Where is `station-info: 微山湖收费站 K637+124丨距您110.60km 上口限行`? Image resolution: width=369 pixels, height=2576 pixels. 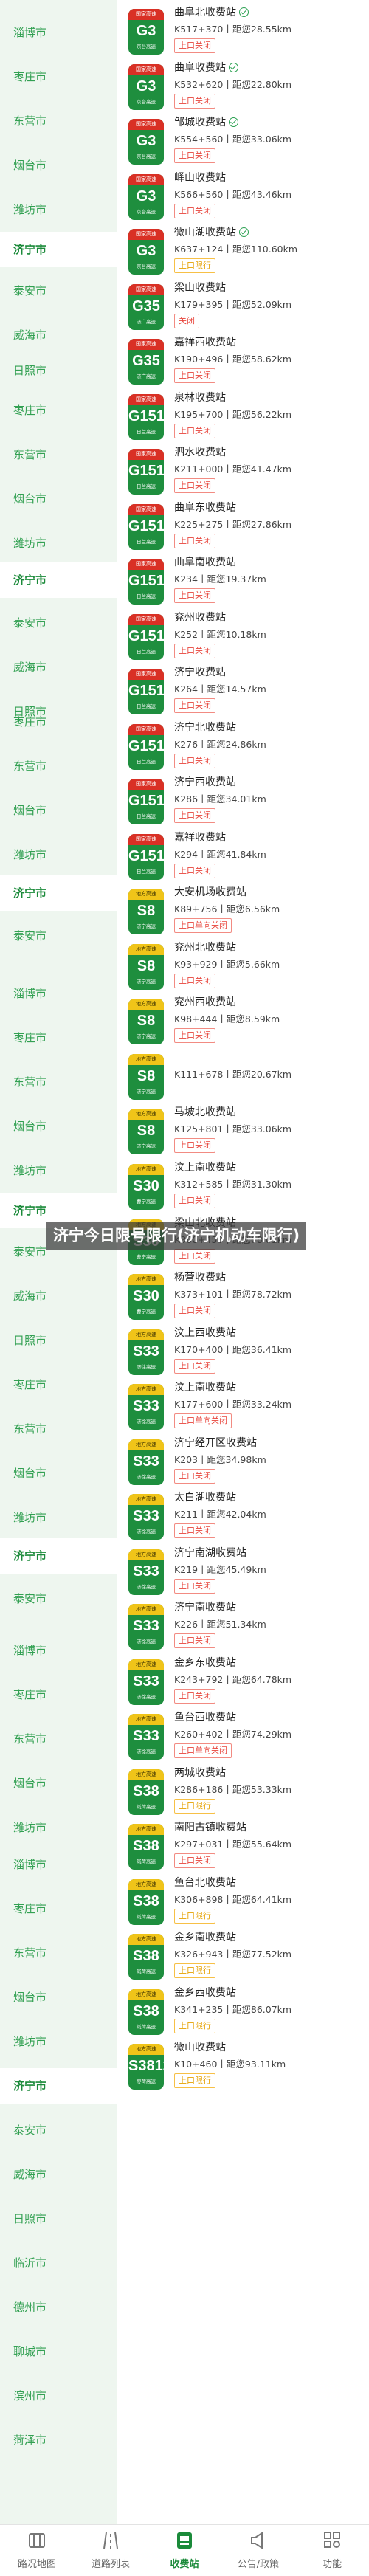
station-info: 微山湖收费站 K637+124丨距您110.60km 上口限行 is located at coordinates (269, 248).